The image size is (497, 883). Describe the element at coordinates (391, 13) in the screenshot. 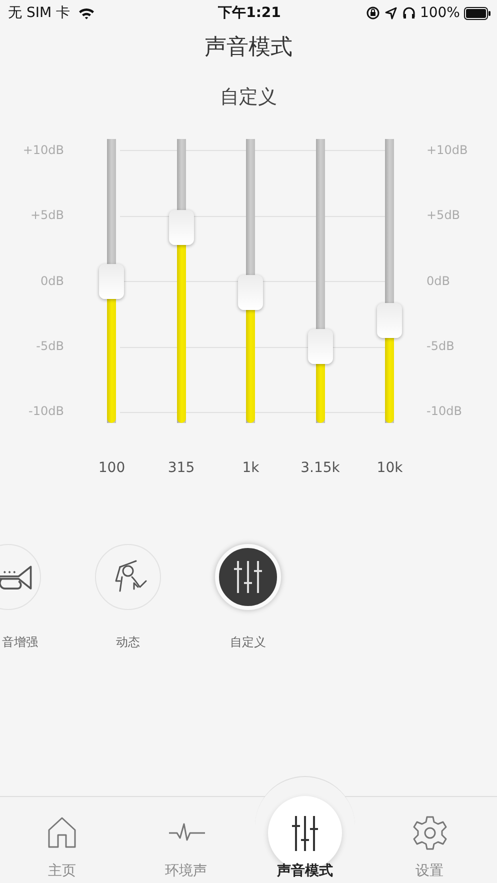

I see `location-icon` at that location.